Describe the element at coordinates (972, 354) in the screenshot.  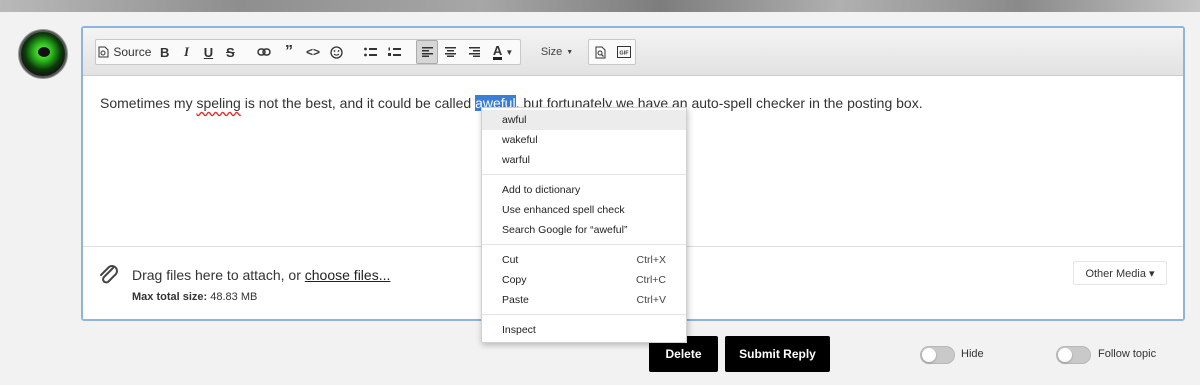
I see `hide-label: Hide` at that location.